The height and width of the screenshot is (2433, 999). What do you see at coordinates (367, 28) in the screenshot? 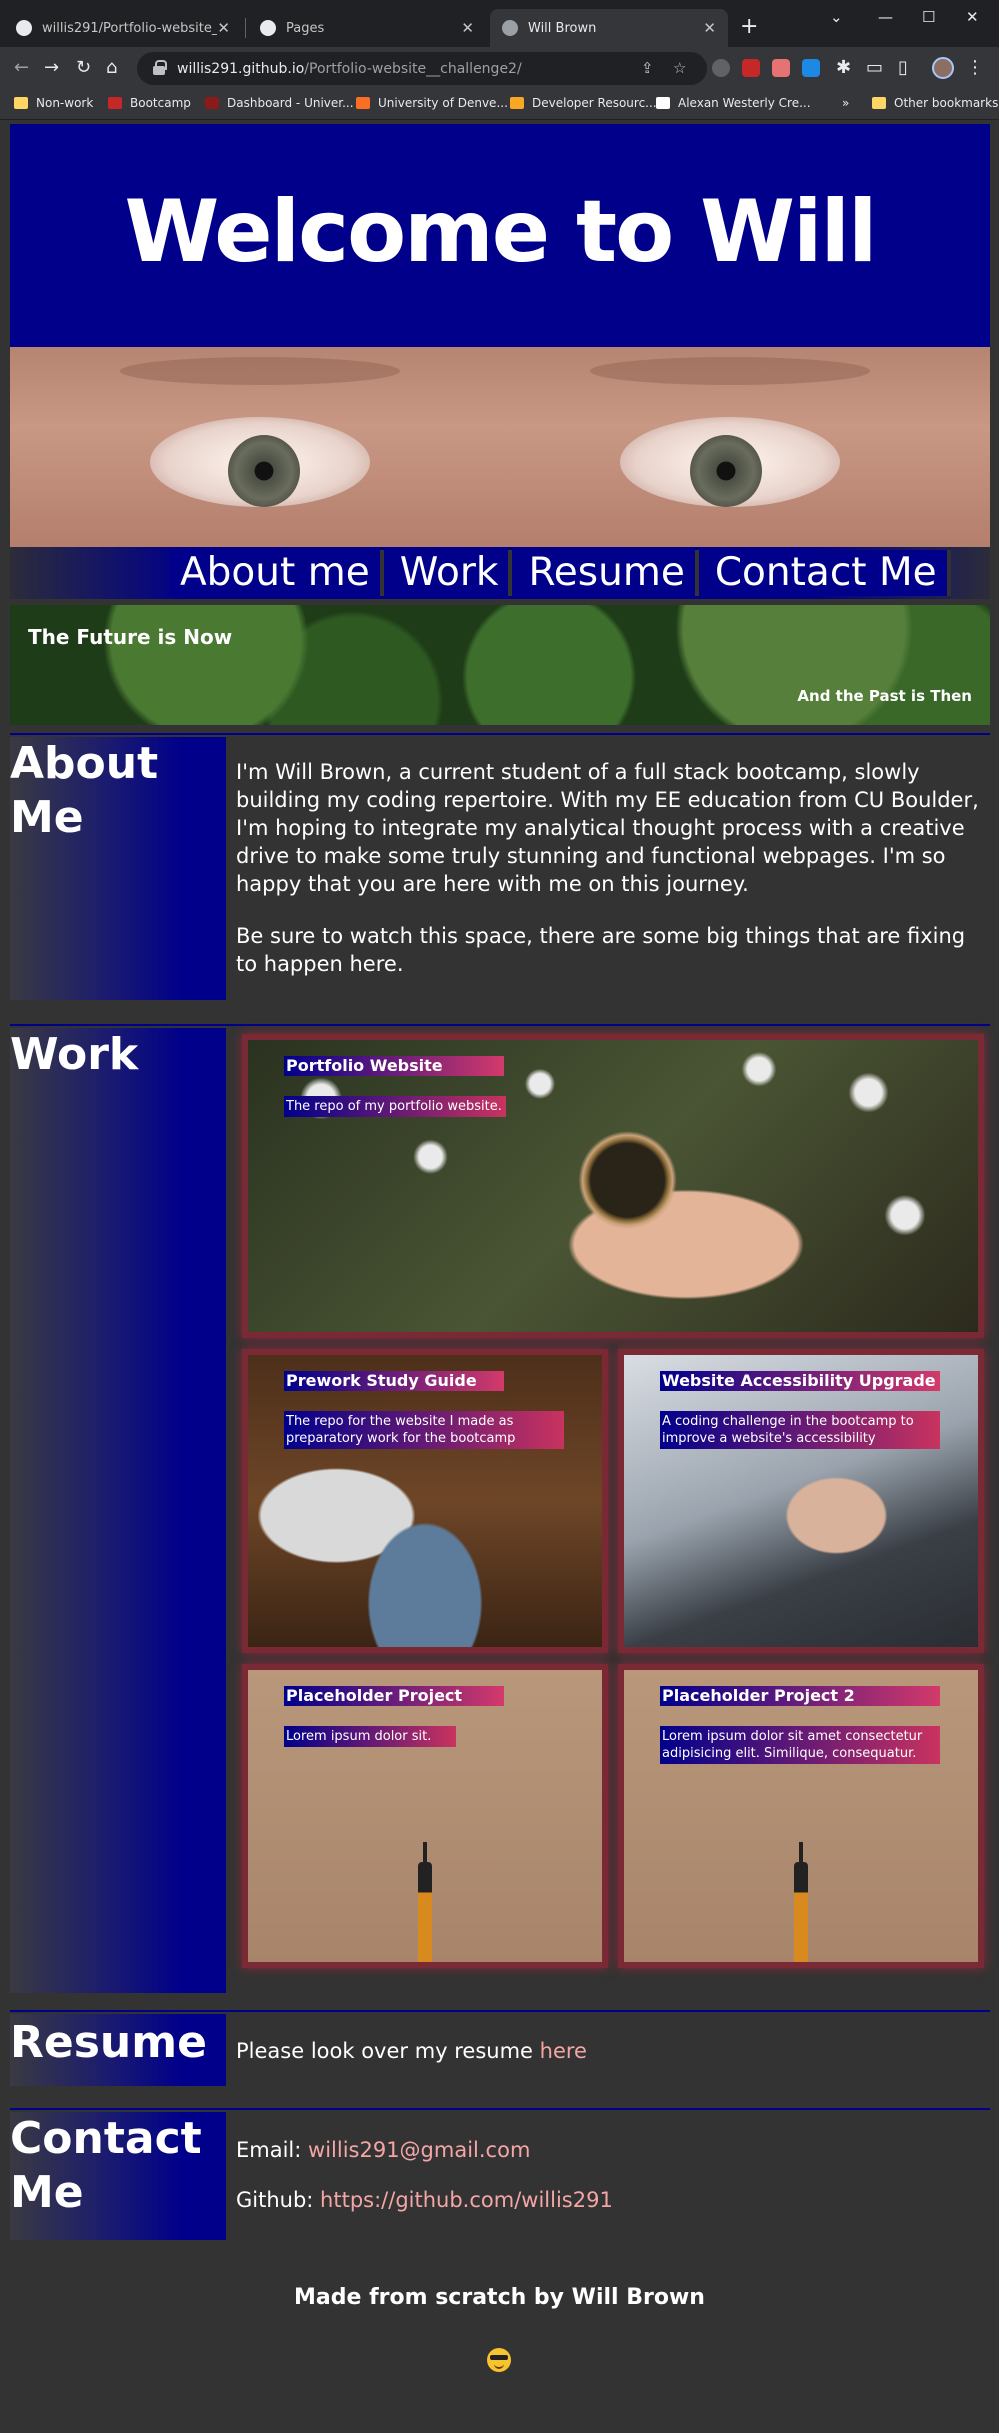
I see `tab-pages: Pages ✕` at bounding box center [367, 28].